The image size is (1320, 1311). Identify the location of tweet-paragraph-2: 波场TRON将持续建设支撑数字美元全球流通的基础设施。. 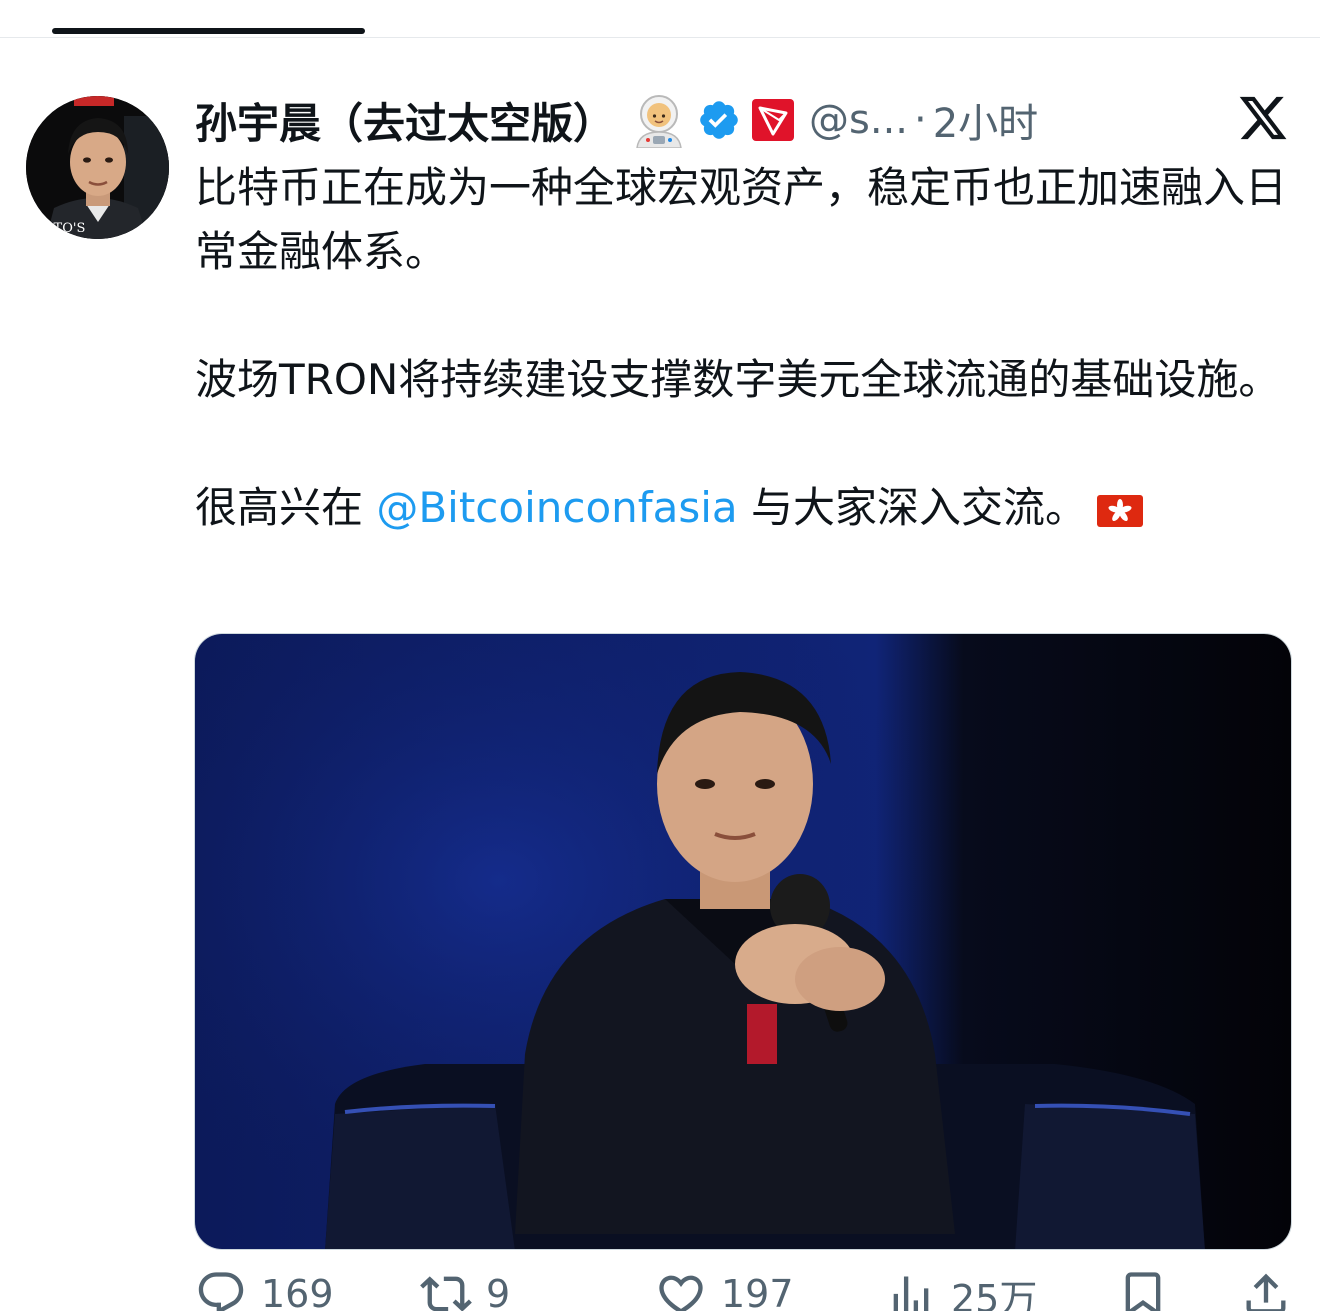
(738, 379).